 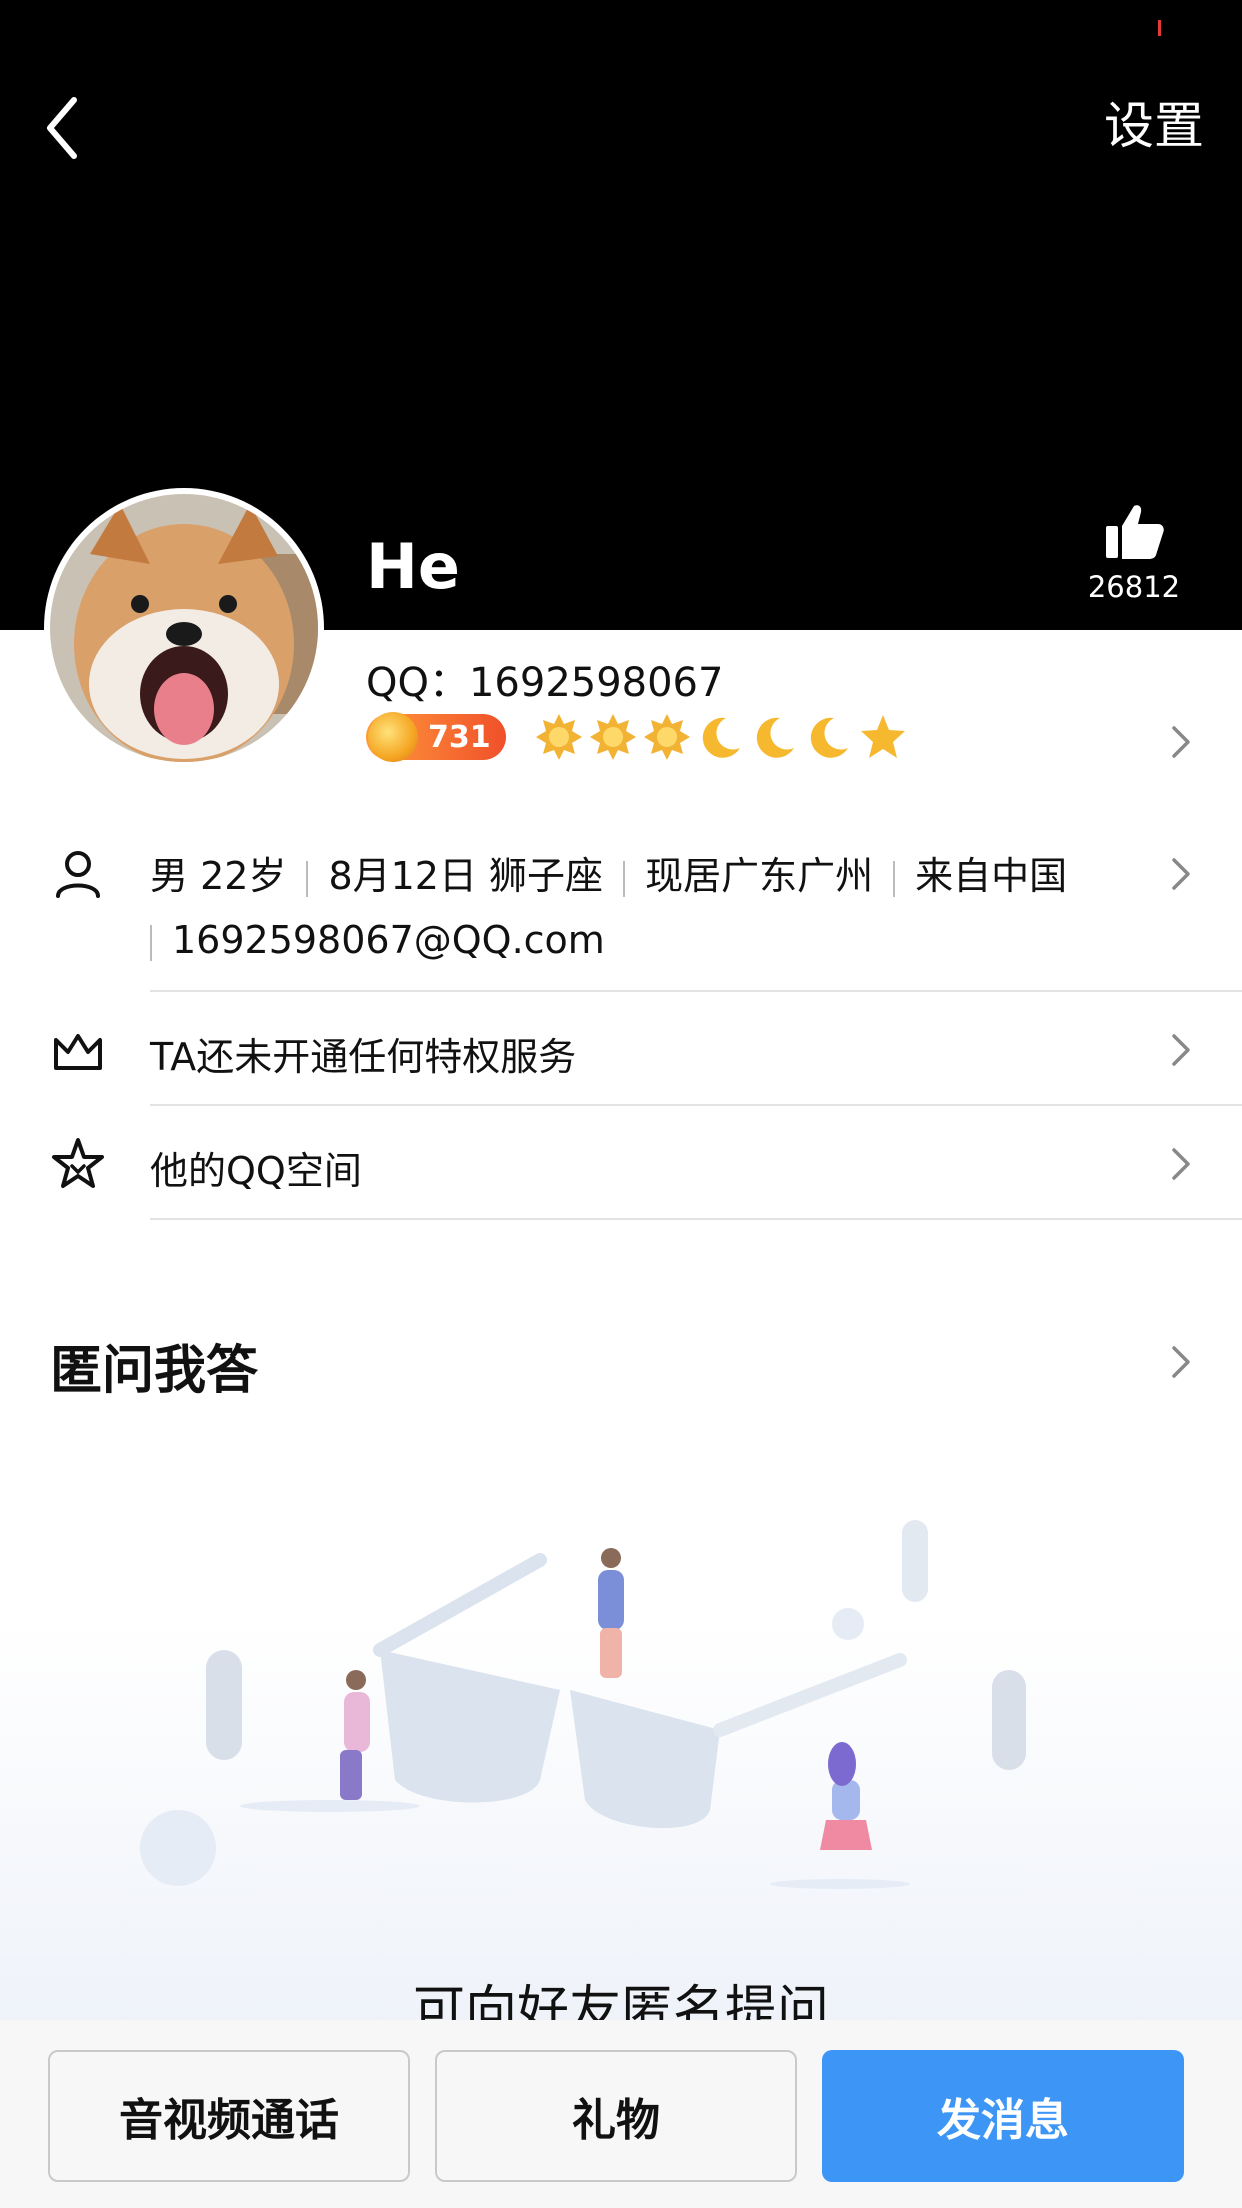 What do you see at coordinates (256, 1167) in the screenshot?
I see `qzone-row: 他的QQ空间` at bounding box center [256, 1167].